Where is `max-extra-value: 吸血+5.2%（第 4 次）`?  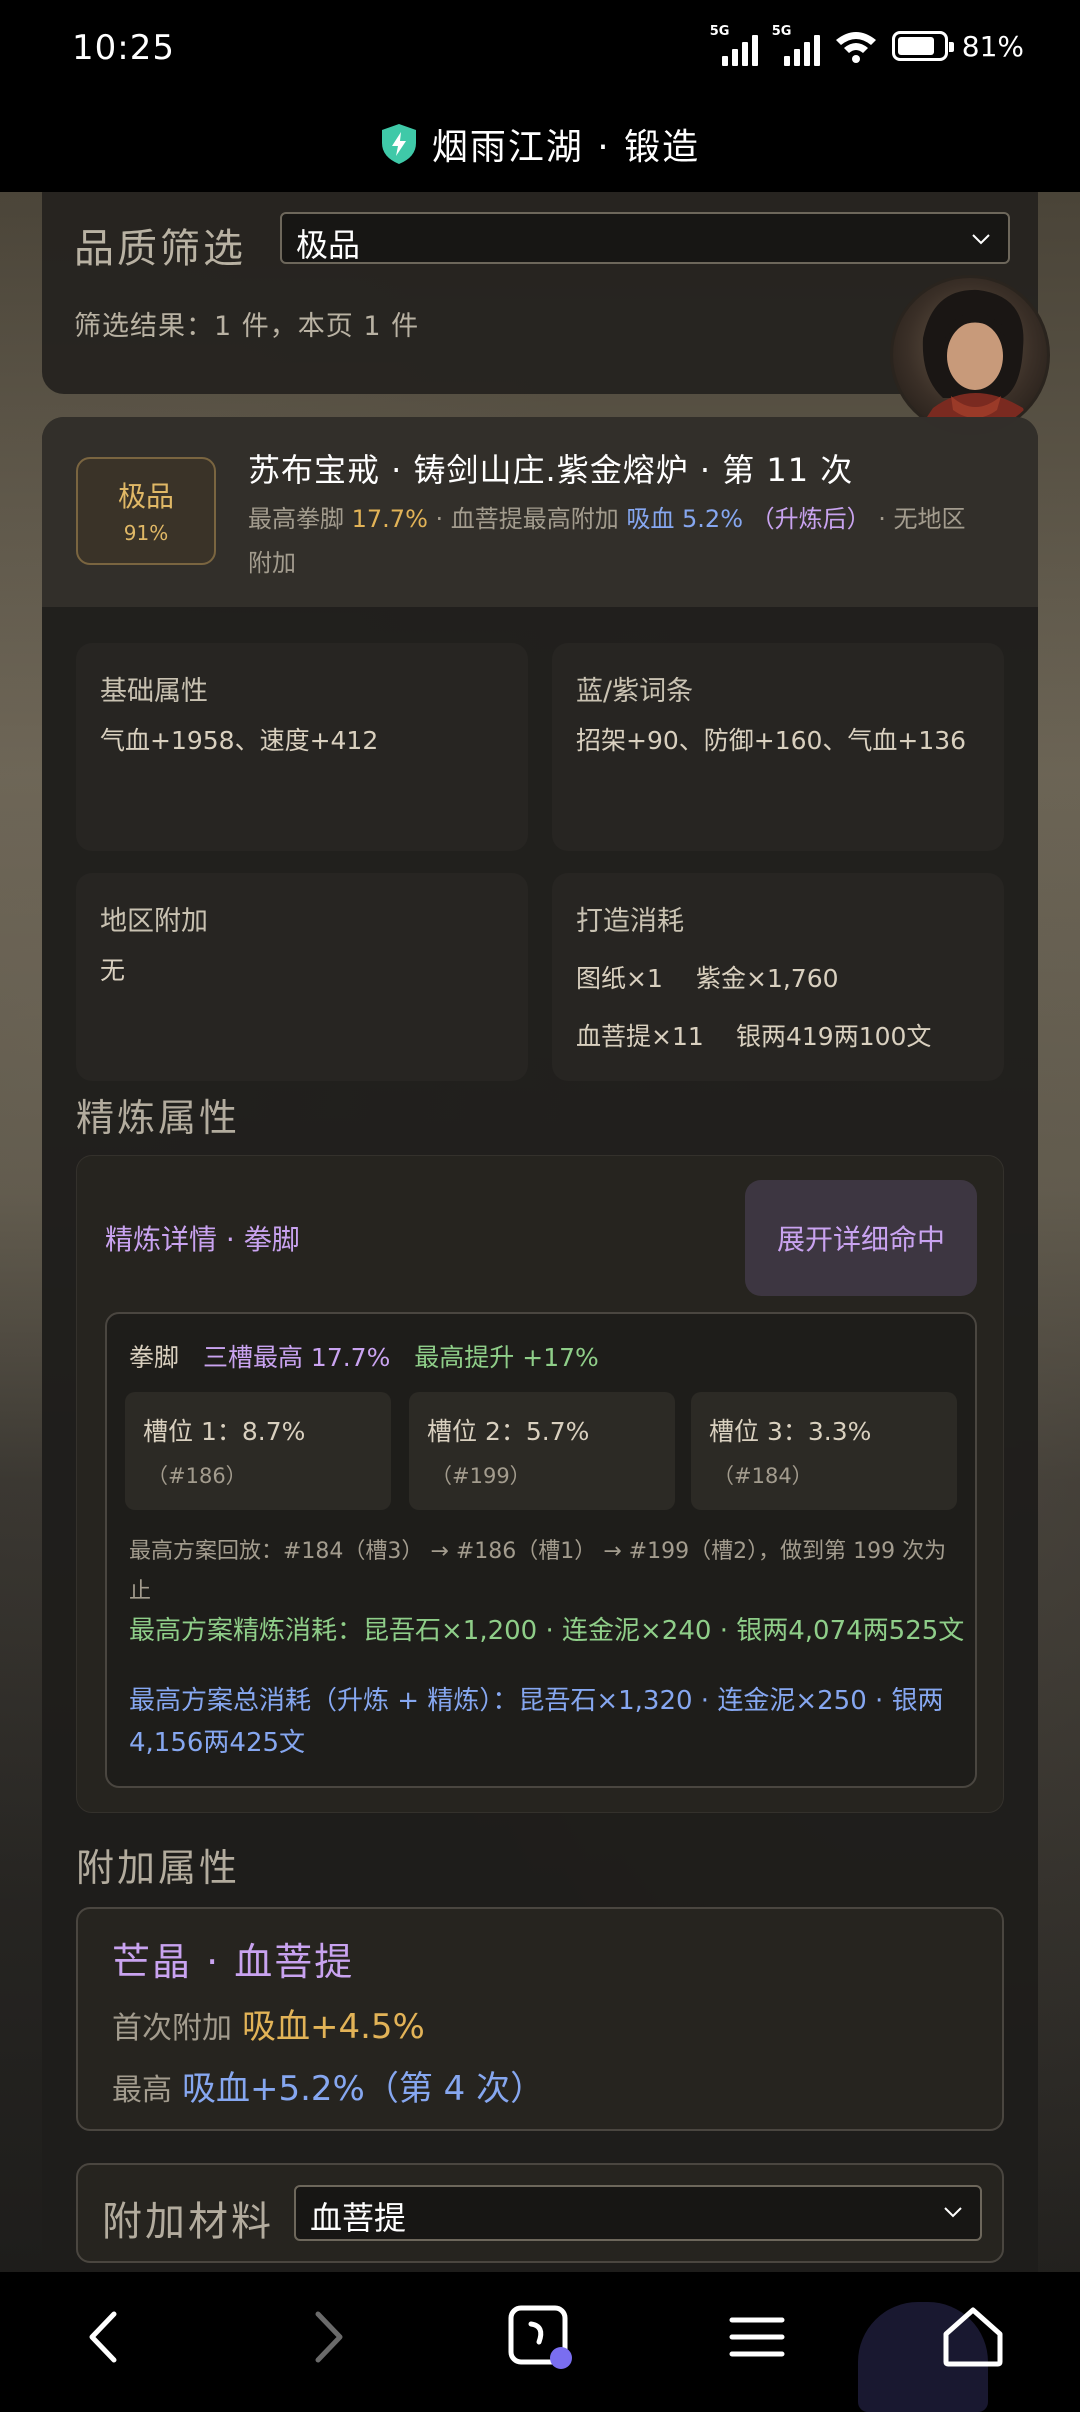
max-extra-value: 吸血+5.2%（第 4 次） is located at coordinates (363, 2089).